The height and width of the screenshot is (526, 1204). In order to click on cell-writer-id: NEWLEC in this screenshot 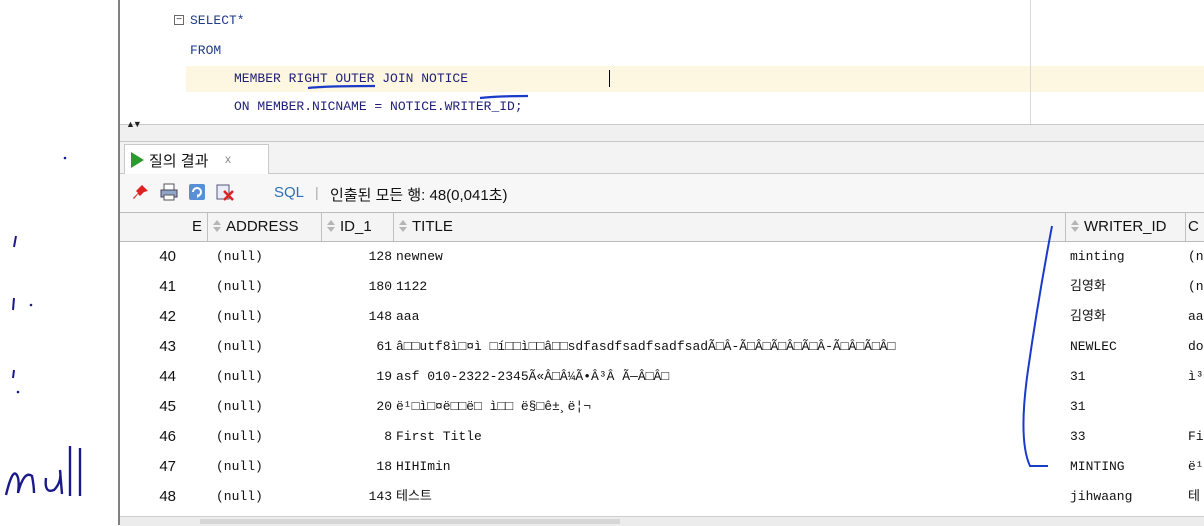, I will do `click(1128, 347)`.